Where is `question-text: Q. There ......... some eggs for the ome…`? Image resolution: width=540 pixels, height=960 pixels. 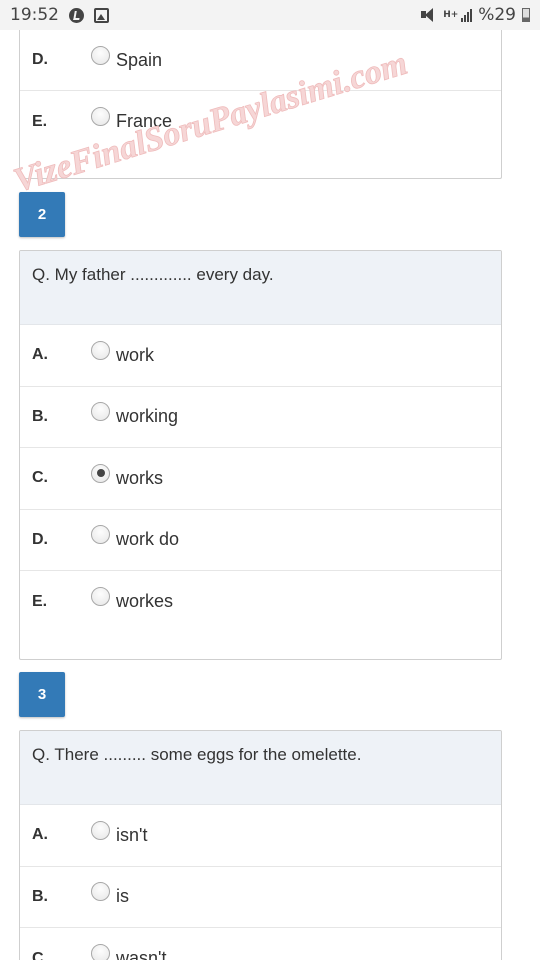
question-text: Q. There ......... some eggs for the ome… is located at coordinates (260, 768).